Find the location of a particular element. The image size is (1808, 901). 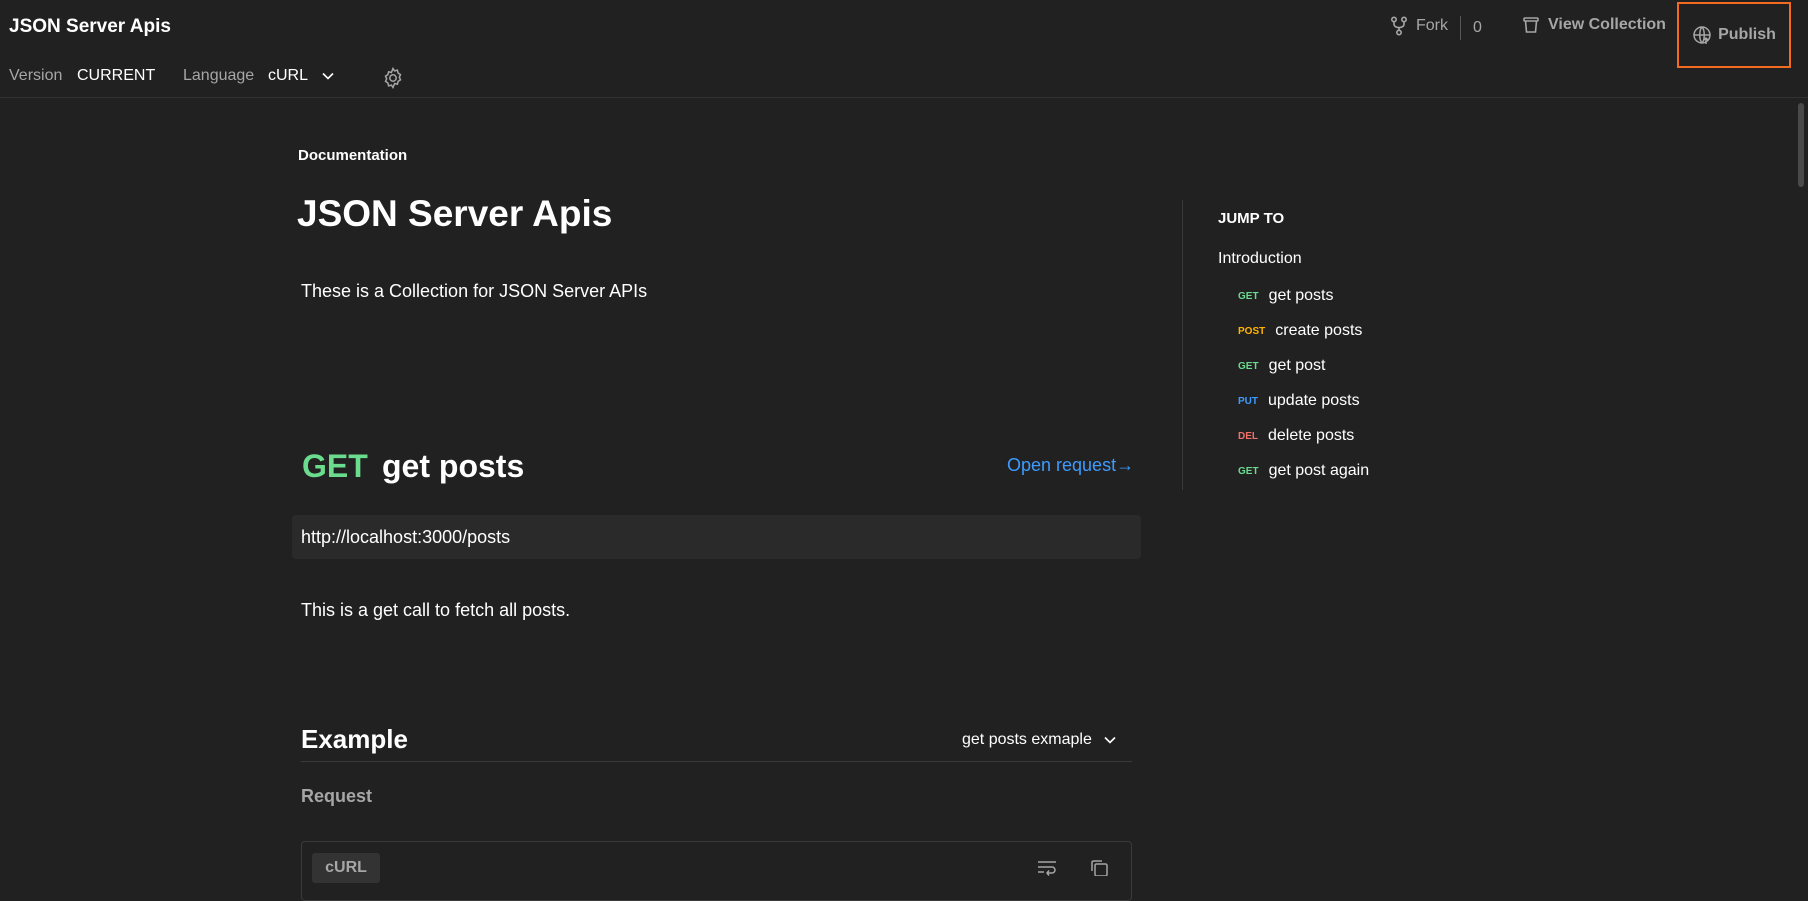

scrollbar-thumb is located at coordinates (1801, 145).